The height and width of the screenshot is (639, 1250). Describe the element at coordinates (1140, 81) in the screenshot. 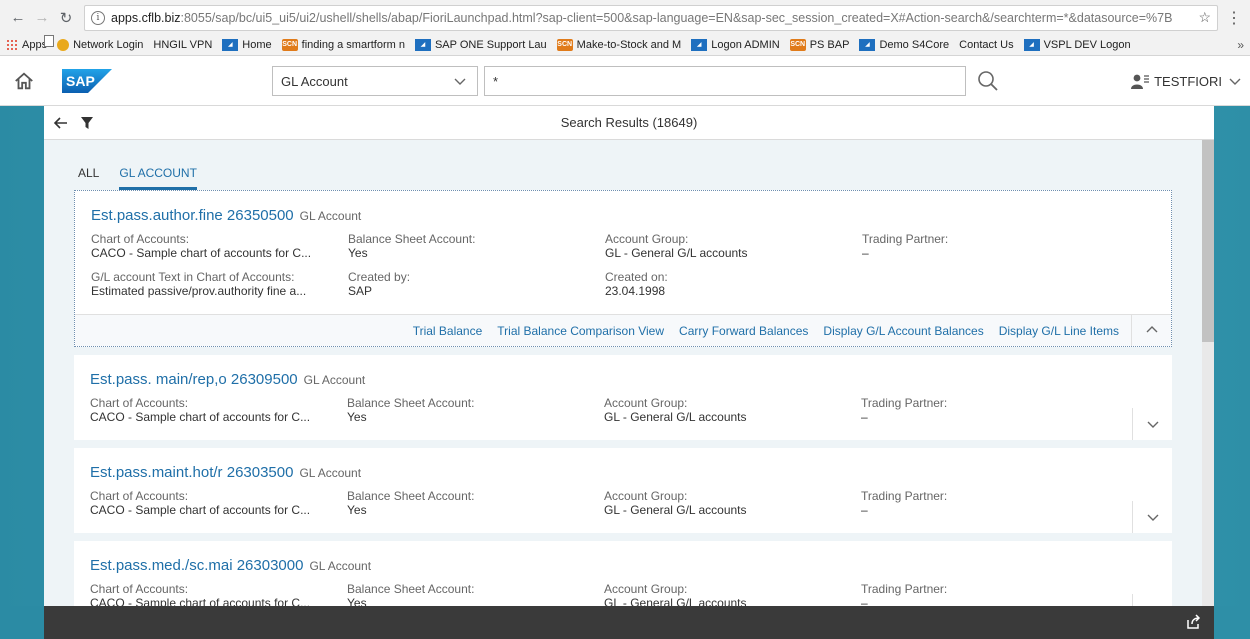

I see `user-icon` at that location.